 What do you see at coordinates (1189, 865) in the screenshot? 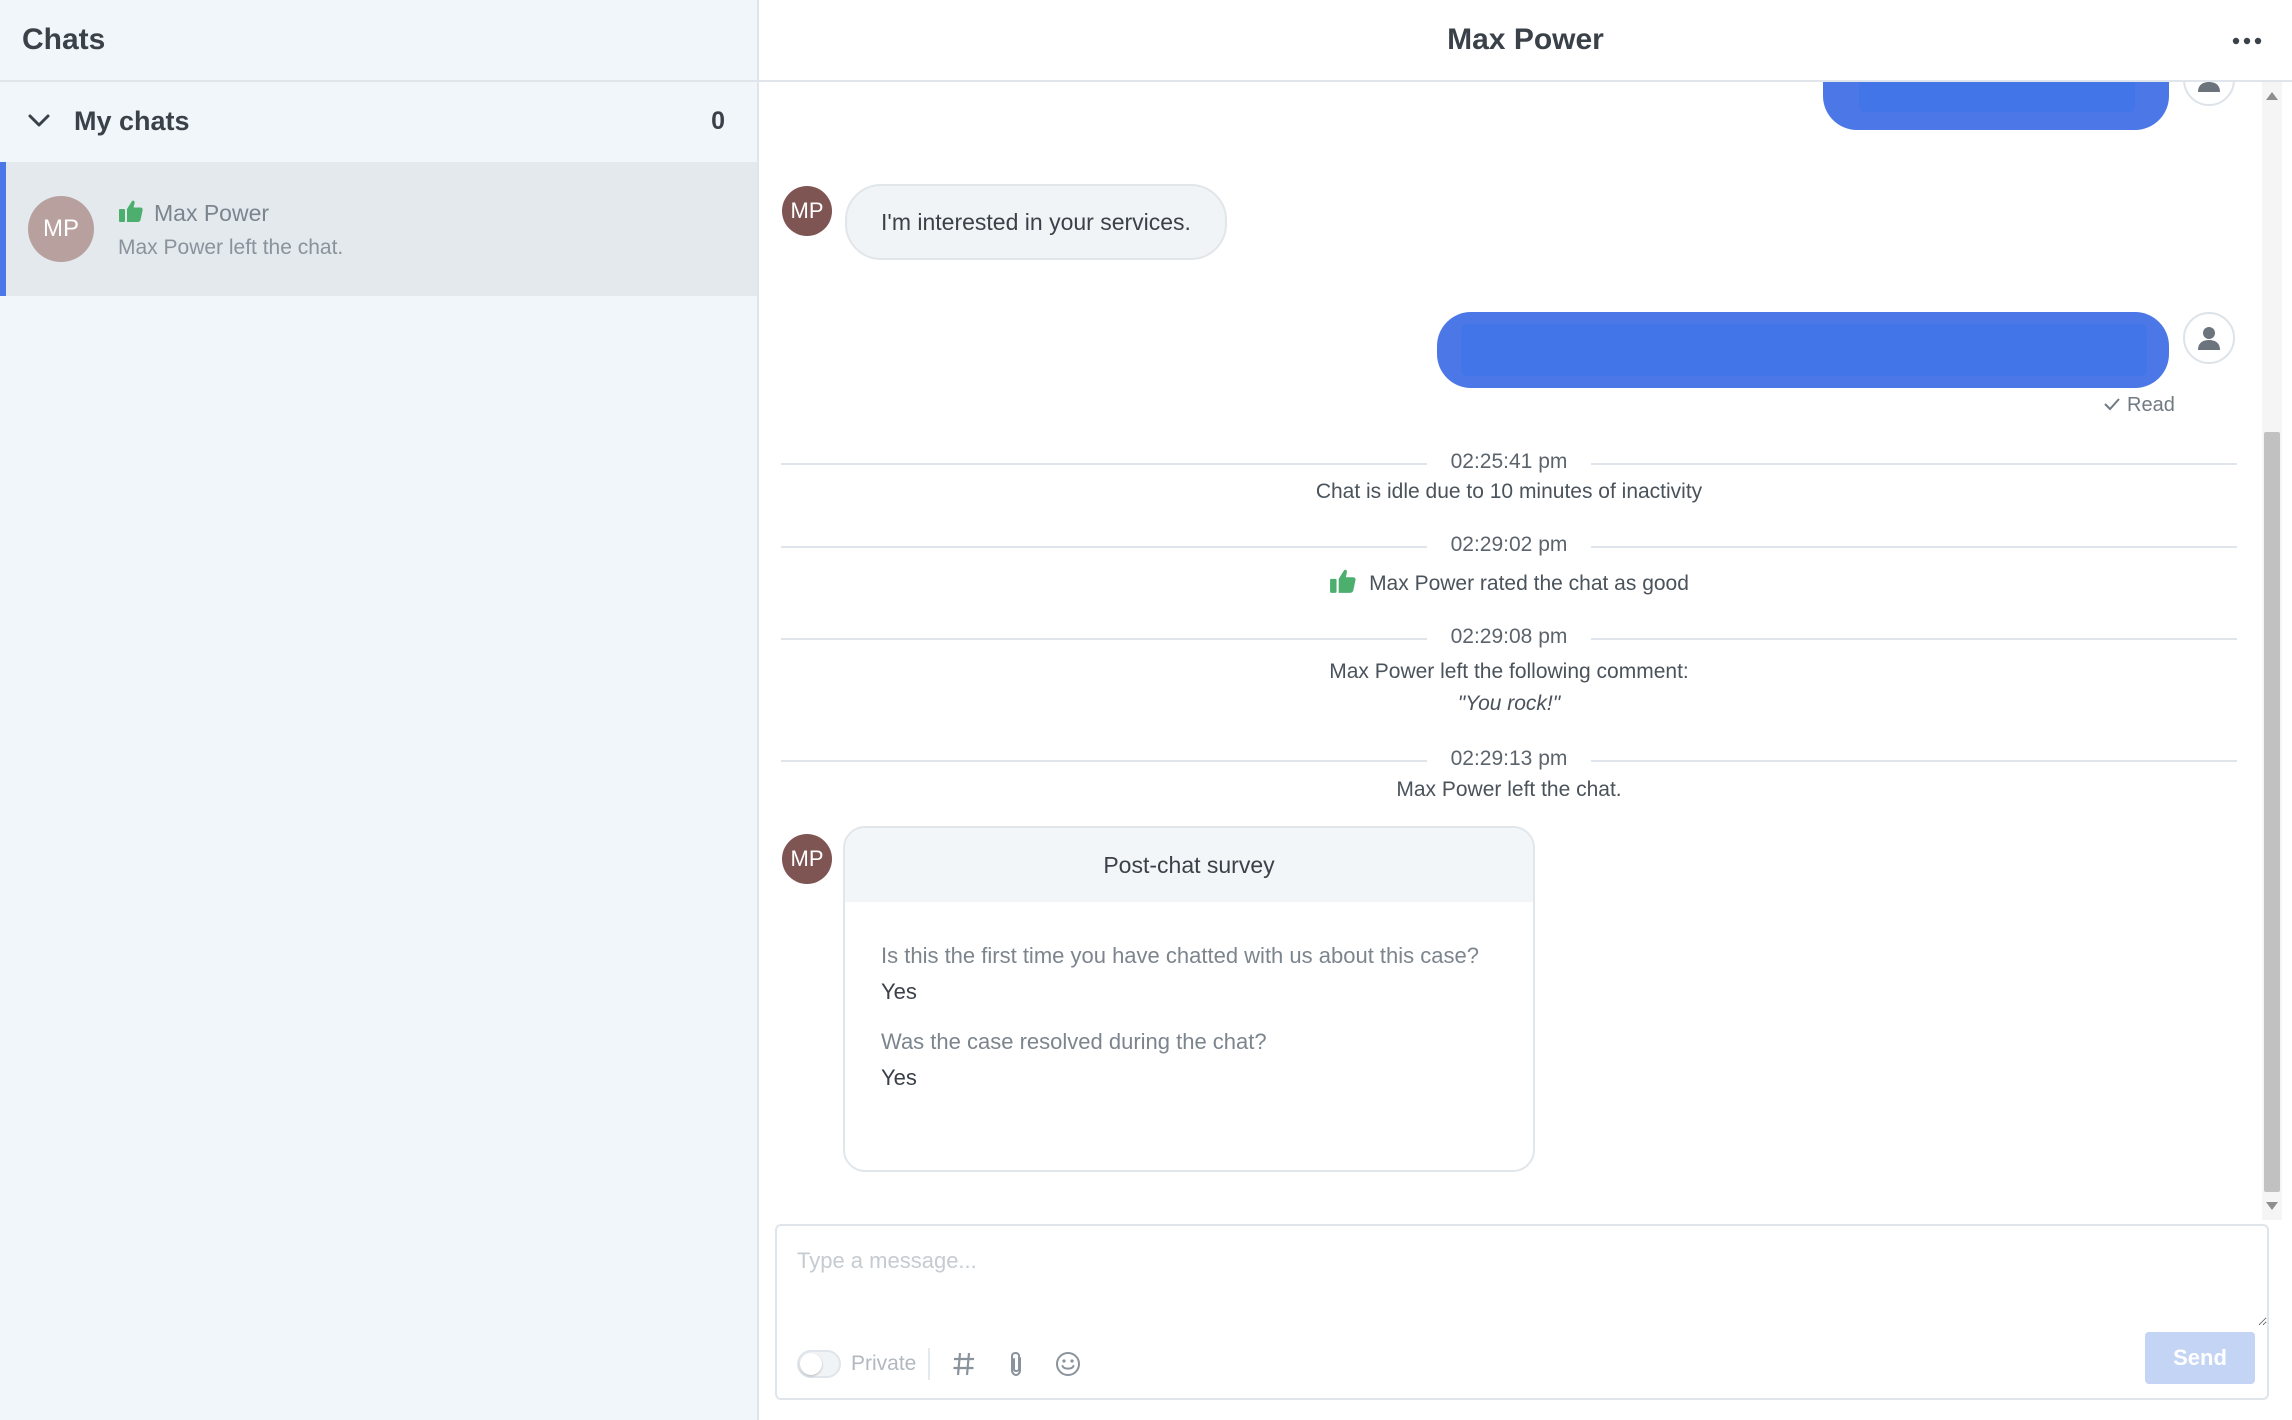
I see `survey-title: Post-chat survey` at bounding box center [1189, 865].